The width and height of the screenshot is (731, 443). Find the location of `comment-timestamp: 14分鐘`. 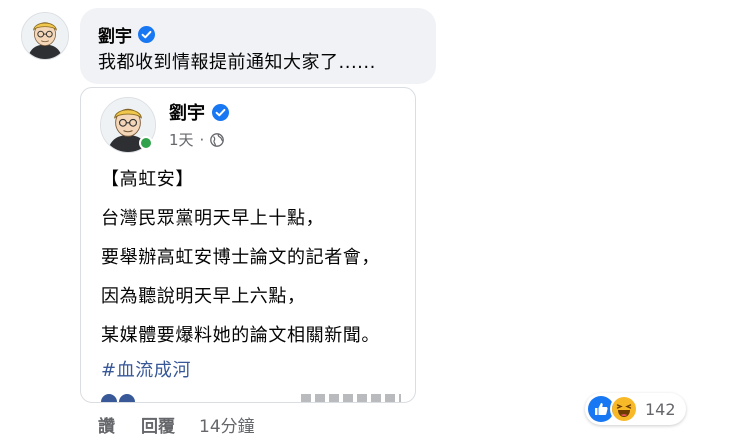

comment-timestamp: 14分鐘 is located at coordinates (227, 424).